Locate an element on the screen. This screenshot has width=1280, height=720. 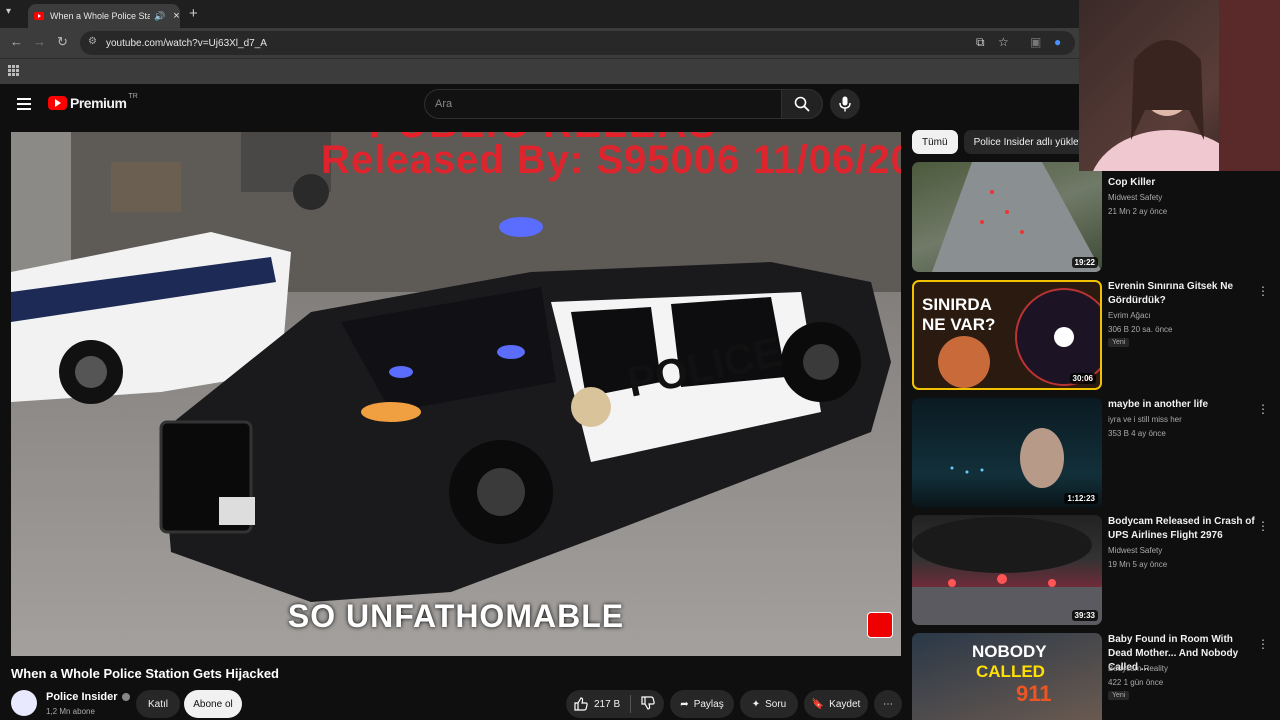
svg-text: NOBODY is located at coordinates (1009, 651).